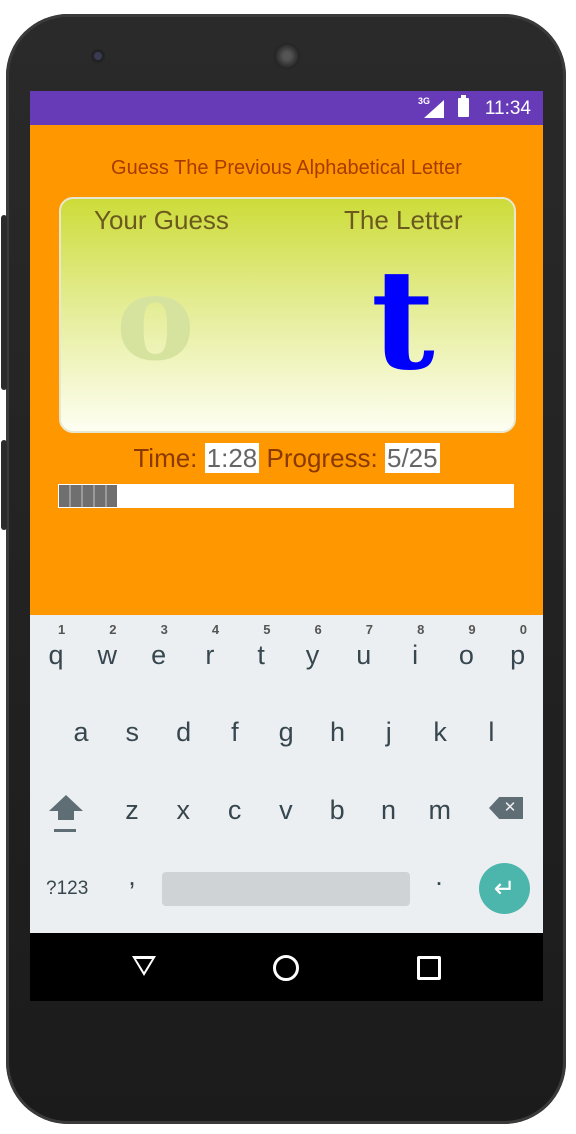 This screenshot has height=1134, width=576. What do you see at coordinates (65, 830) in the screenshot?
I see `caps-indicator` at bounding box center [65, 830].